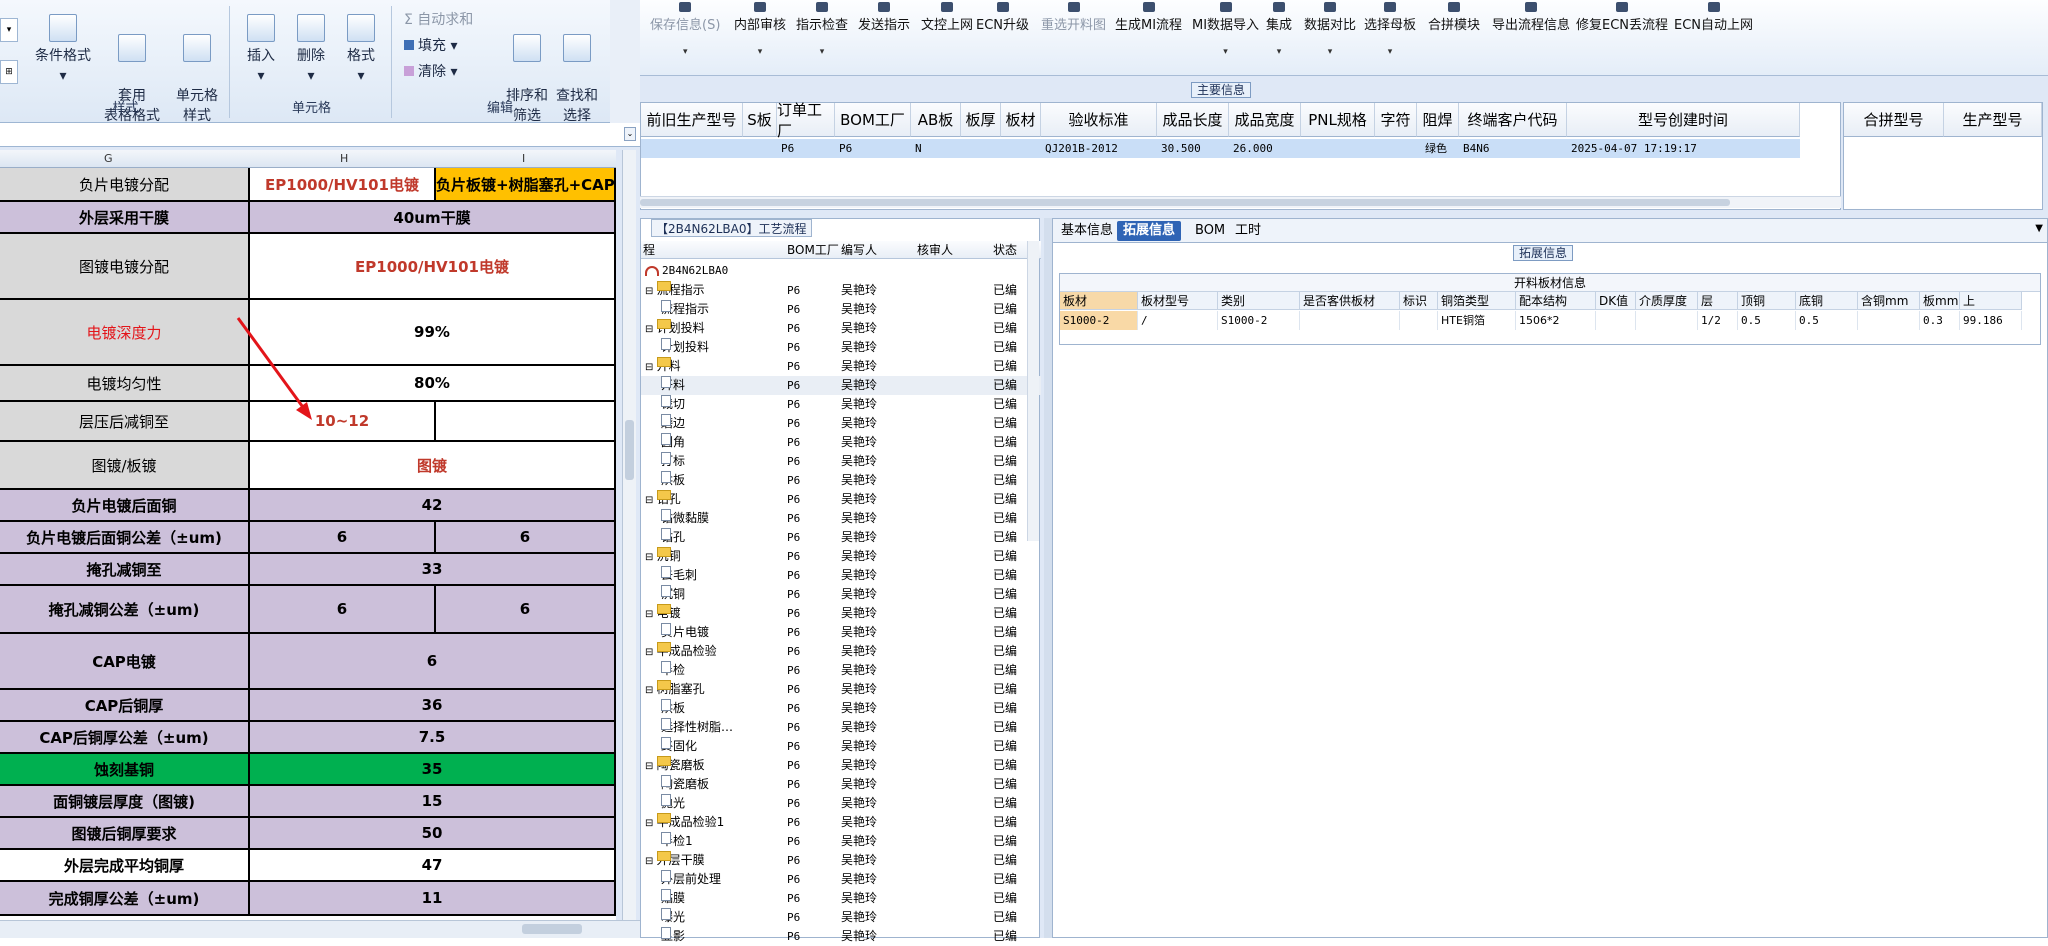 This screenshot has width=2048, height=946. Describe the element at coordinates (1033, 391) in the screenshot. I see `process-vscroll` at that location.